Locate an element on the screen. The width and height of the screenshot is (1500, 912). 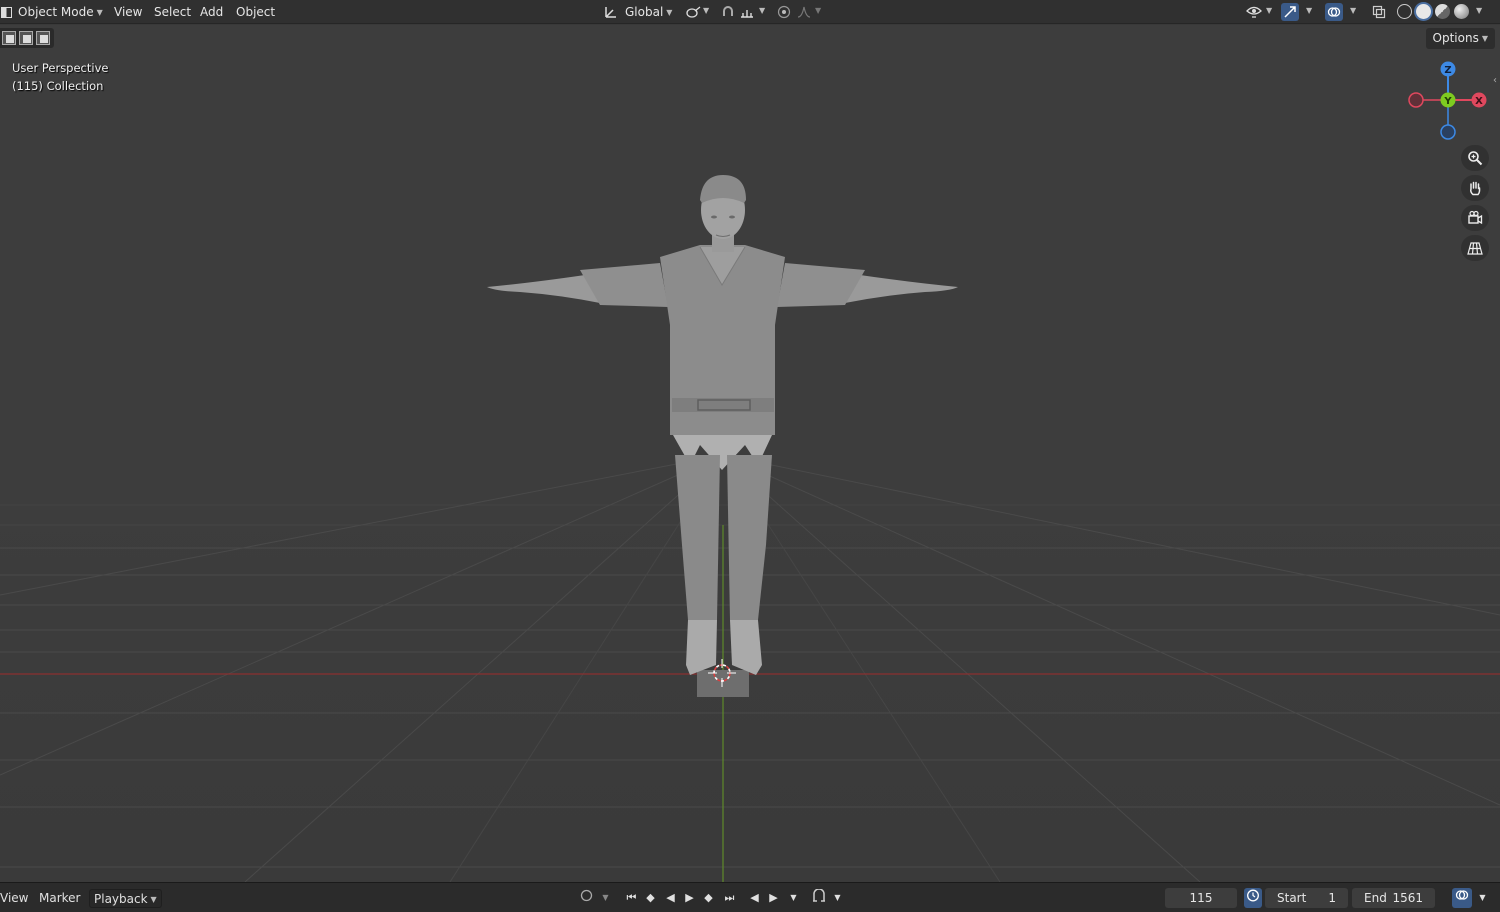
options-label: Options is located at coordinates (1455, 38).